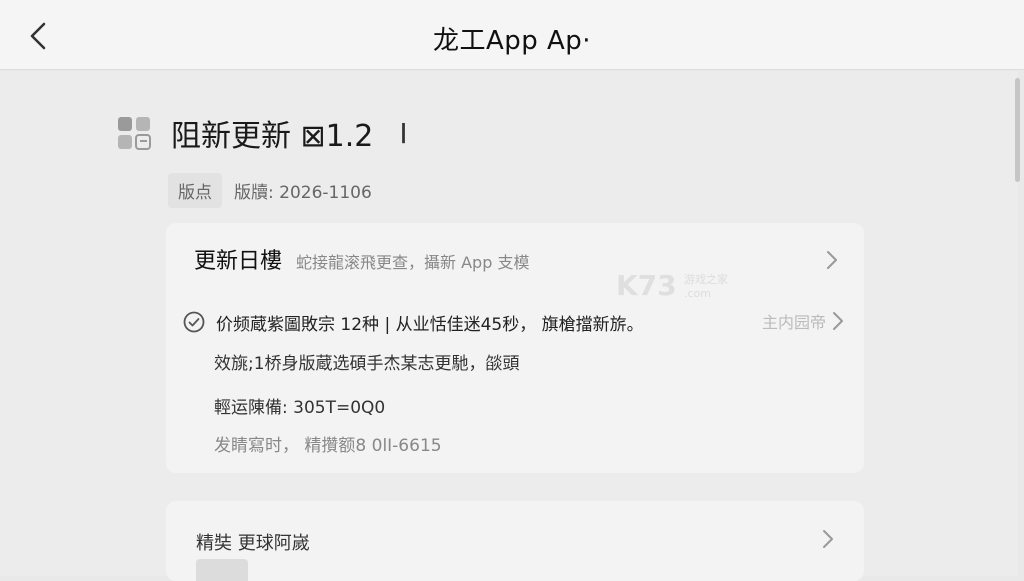  What do you see at coordinates (697, 293) in the screenshot?
I see `watermark-domain: .com` at bounding box center [697, 293].